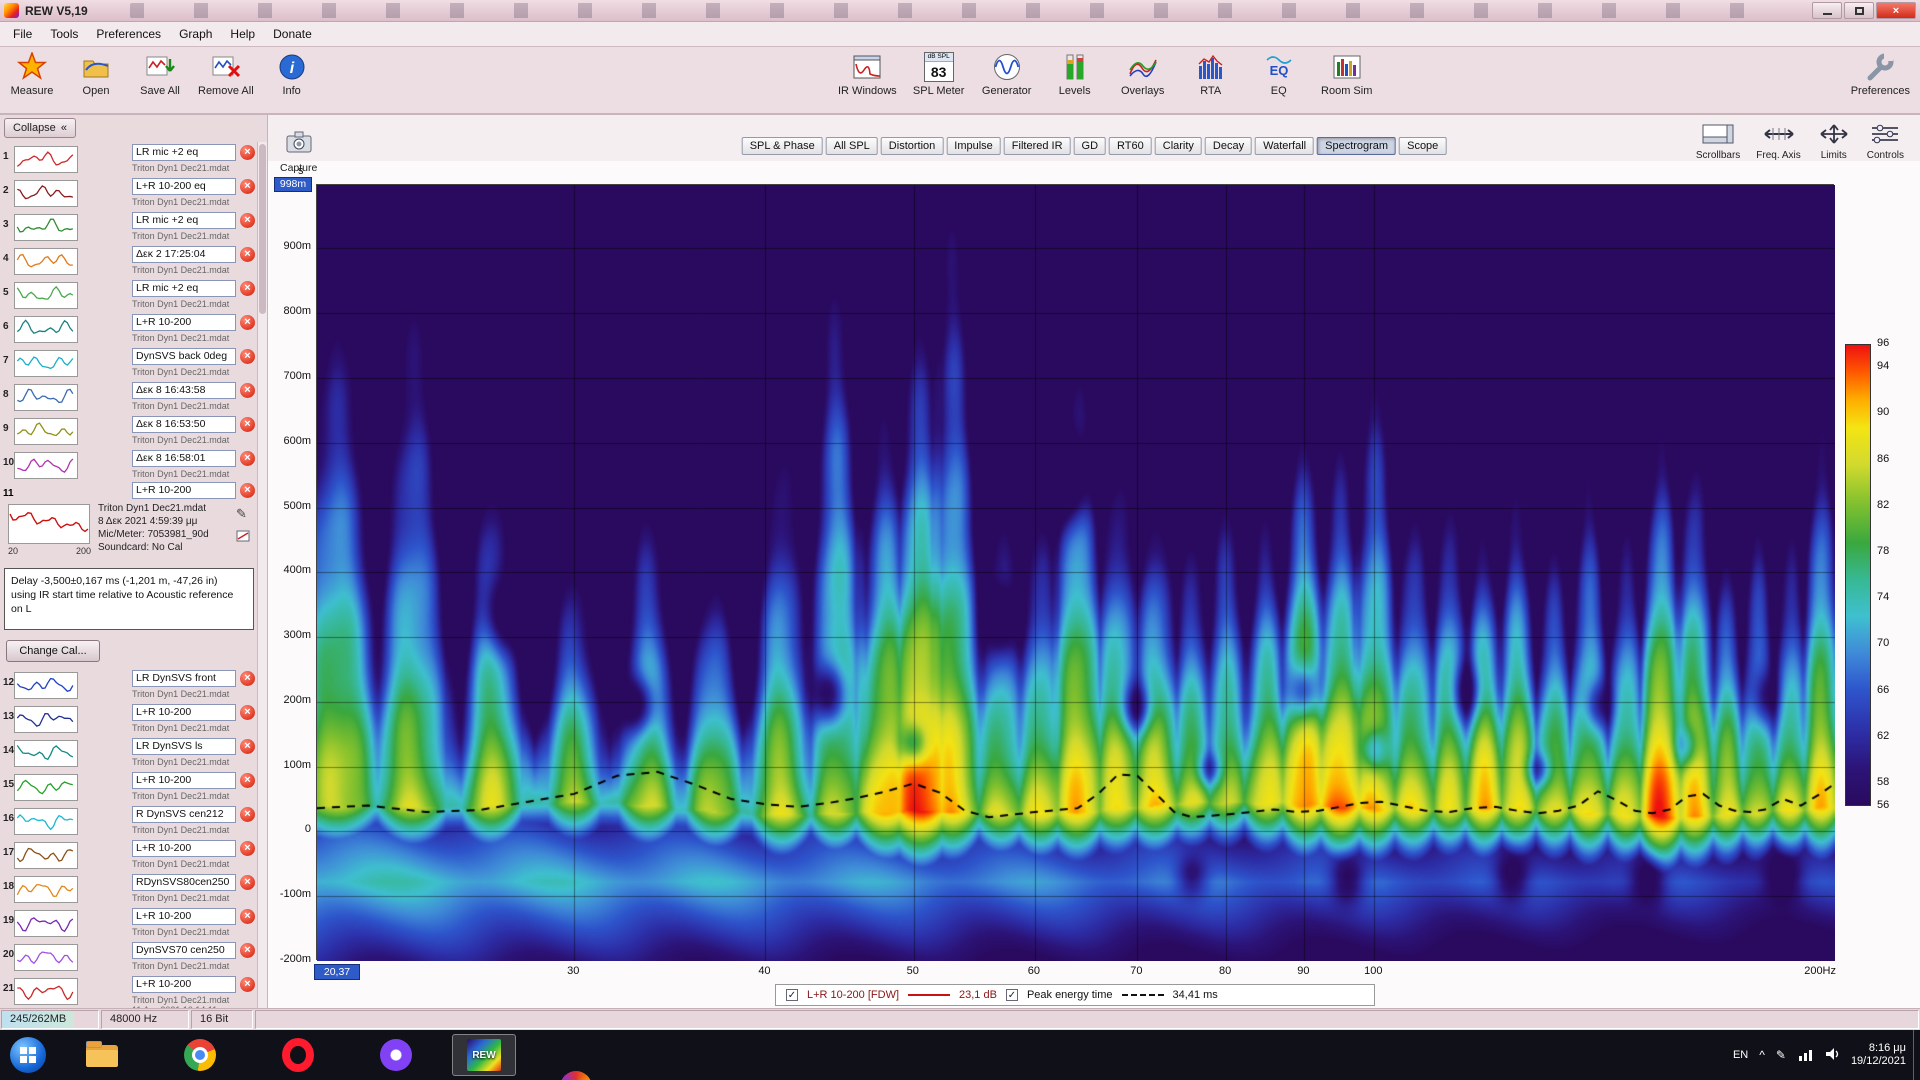  I want to click on measurement-name-field: Δεκ 8 16:43:58, so click(184, 390).